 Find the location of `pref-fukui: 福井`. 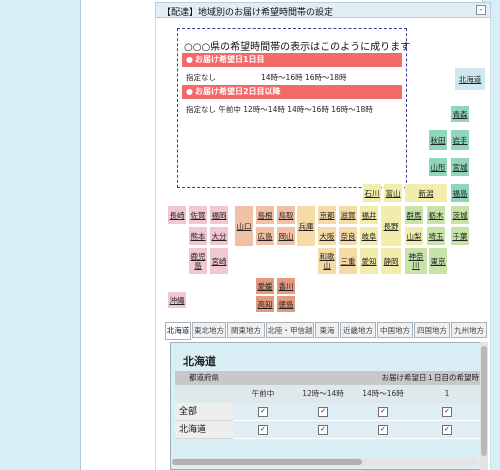

pref-fukui: 福井 is located at coordinates (369, 215).